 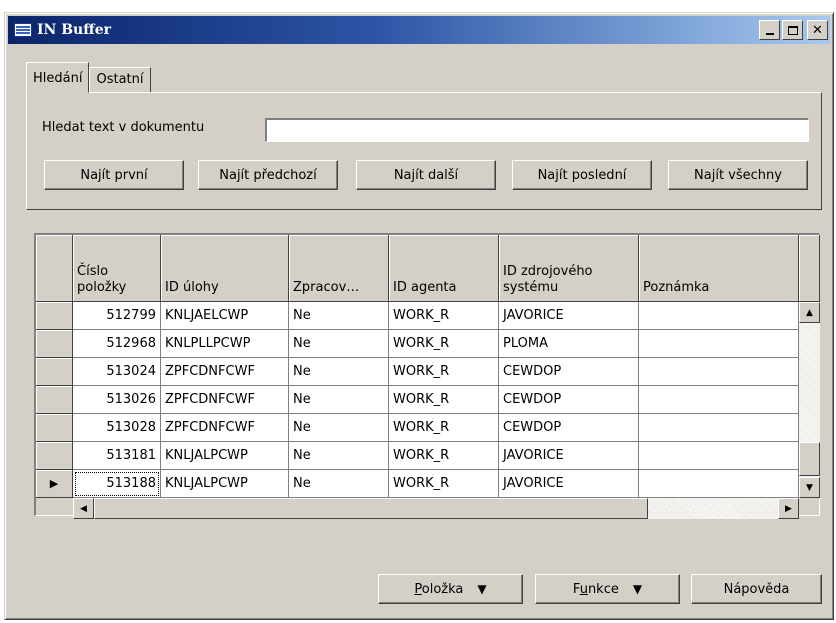 I want to click on column-header-agent-id: ID agenta, so click(x=444, y=268).